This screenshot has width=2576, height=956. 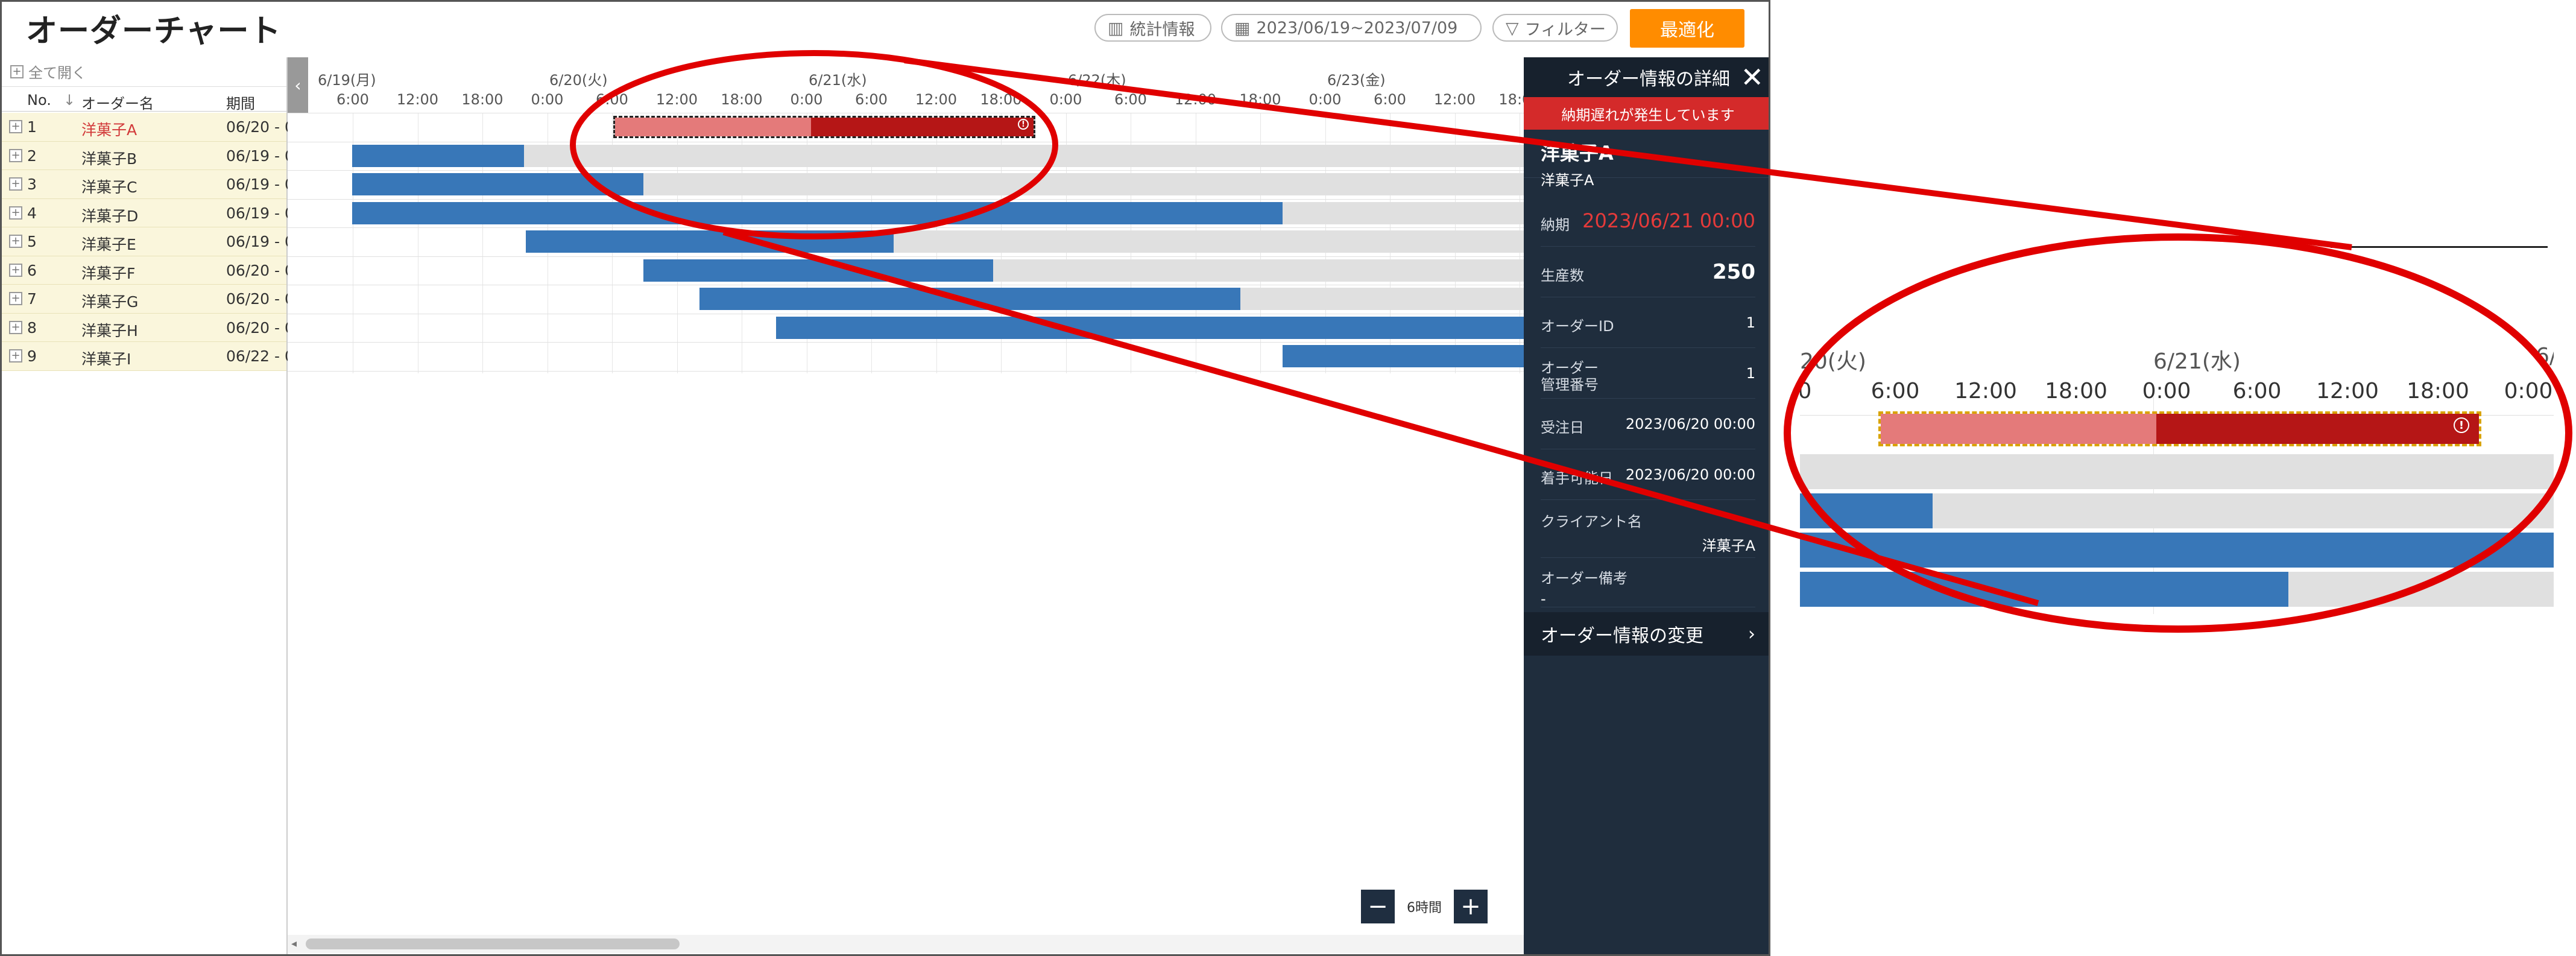 What do you see at coordinates (148, 127) in the screenshot?
I see `table-row: +1 洋菓子A 06/20 - 0` at bounding box center [148, 127].